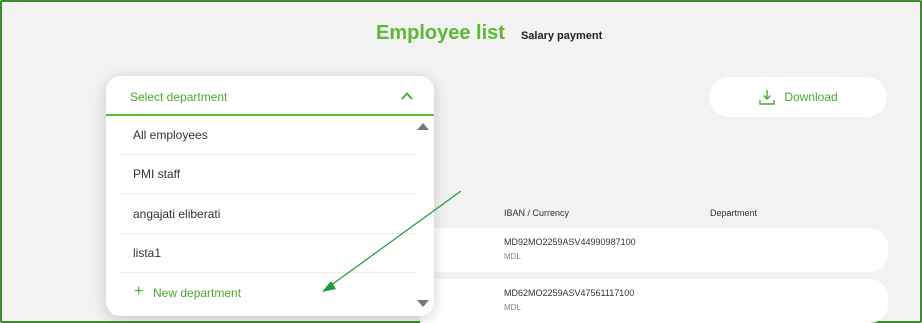 The image size is (922, 323). Describe the element at coordinates (423, 303) in the screenshot. I see `scroll-down-arrow-icon` at that location.